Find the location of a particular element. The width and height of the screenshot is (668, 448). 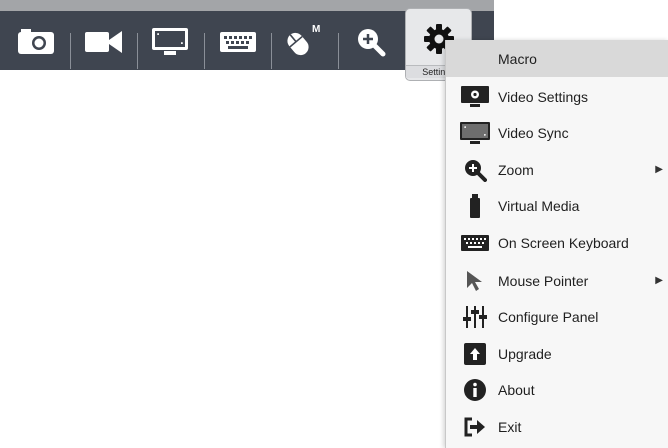

menu-item-zoom: Zoom ▶ is located at coordinates (557, 169).